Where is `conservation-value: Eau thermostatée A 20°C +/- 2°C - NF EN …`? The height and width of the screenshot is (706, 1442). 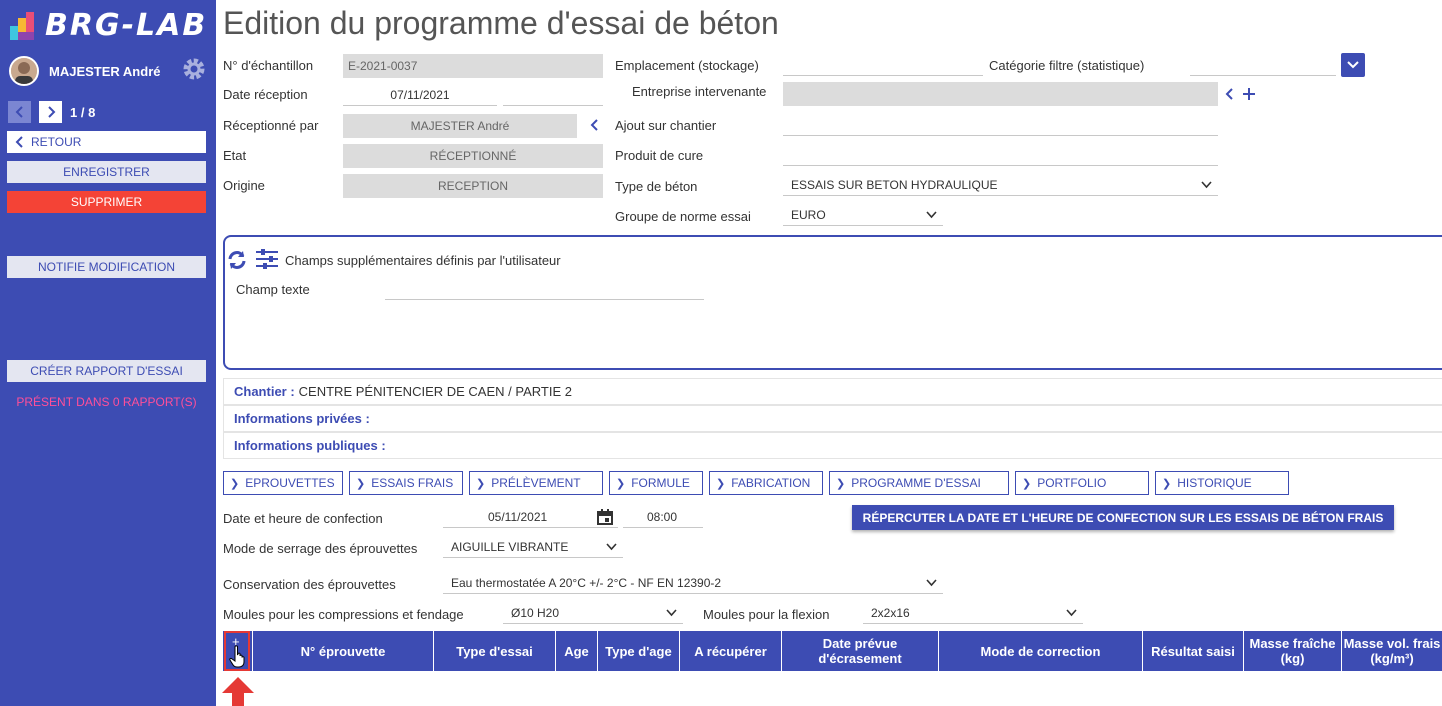 conservation-value: Eau thermostatée A 20°C +/- 2°C - NF EN … is located at coordinates (586, 582).